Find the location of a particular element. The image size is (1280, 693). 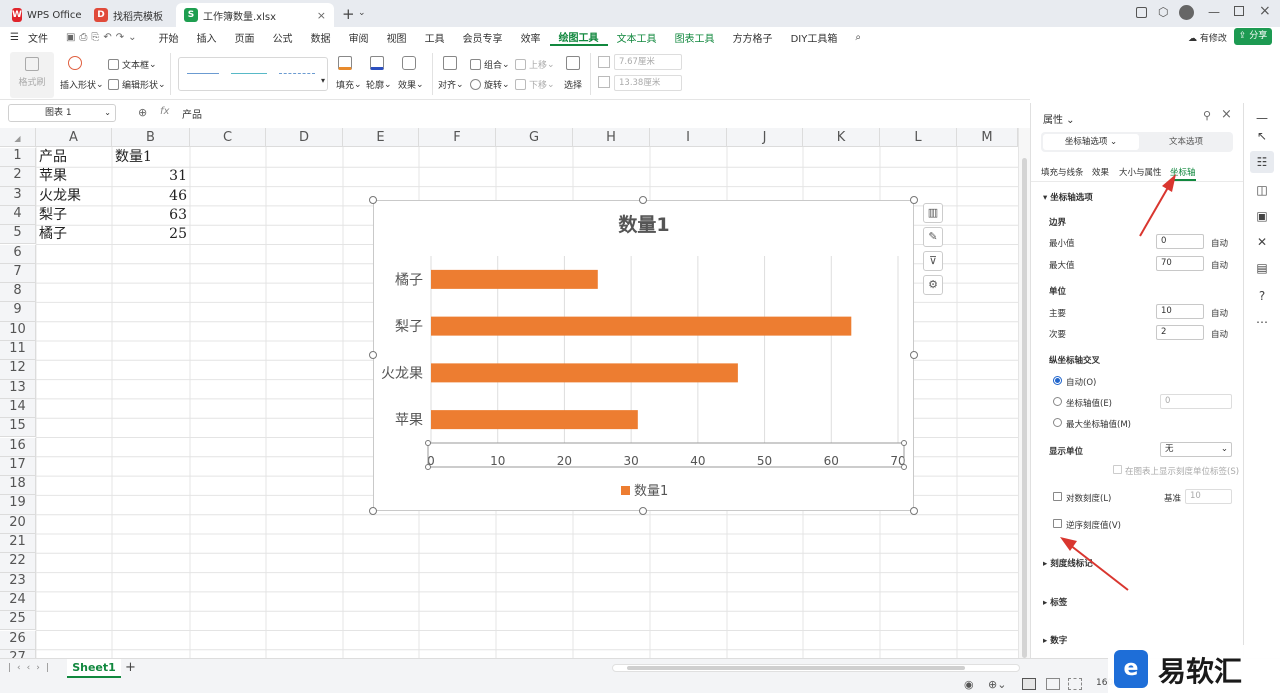

close-tab-icon: × is located at coordinates (321, 15).